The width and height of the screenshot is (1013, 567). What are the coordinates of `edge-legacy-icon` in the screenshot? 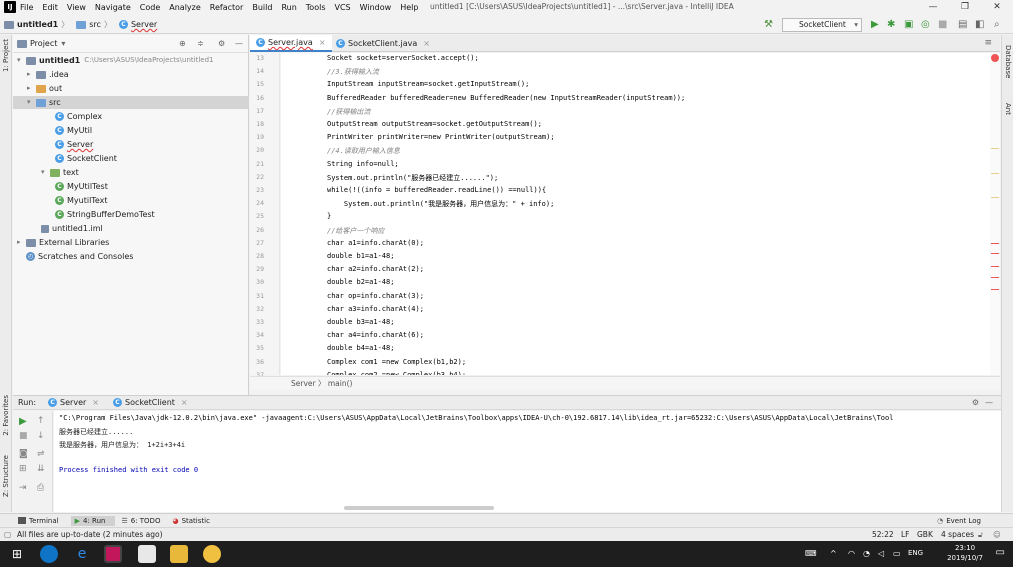 It's located at (49, 554).